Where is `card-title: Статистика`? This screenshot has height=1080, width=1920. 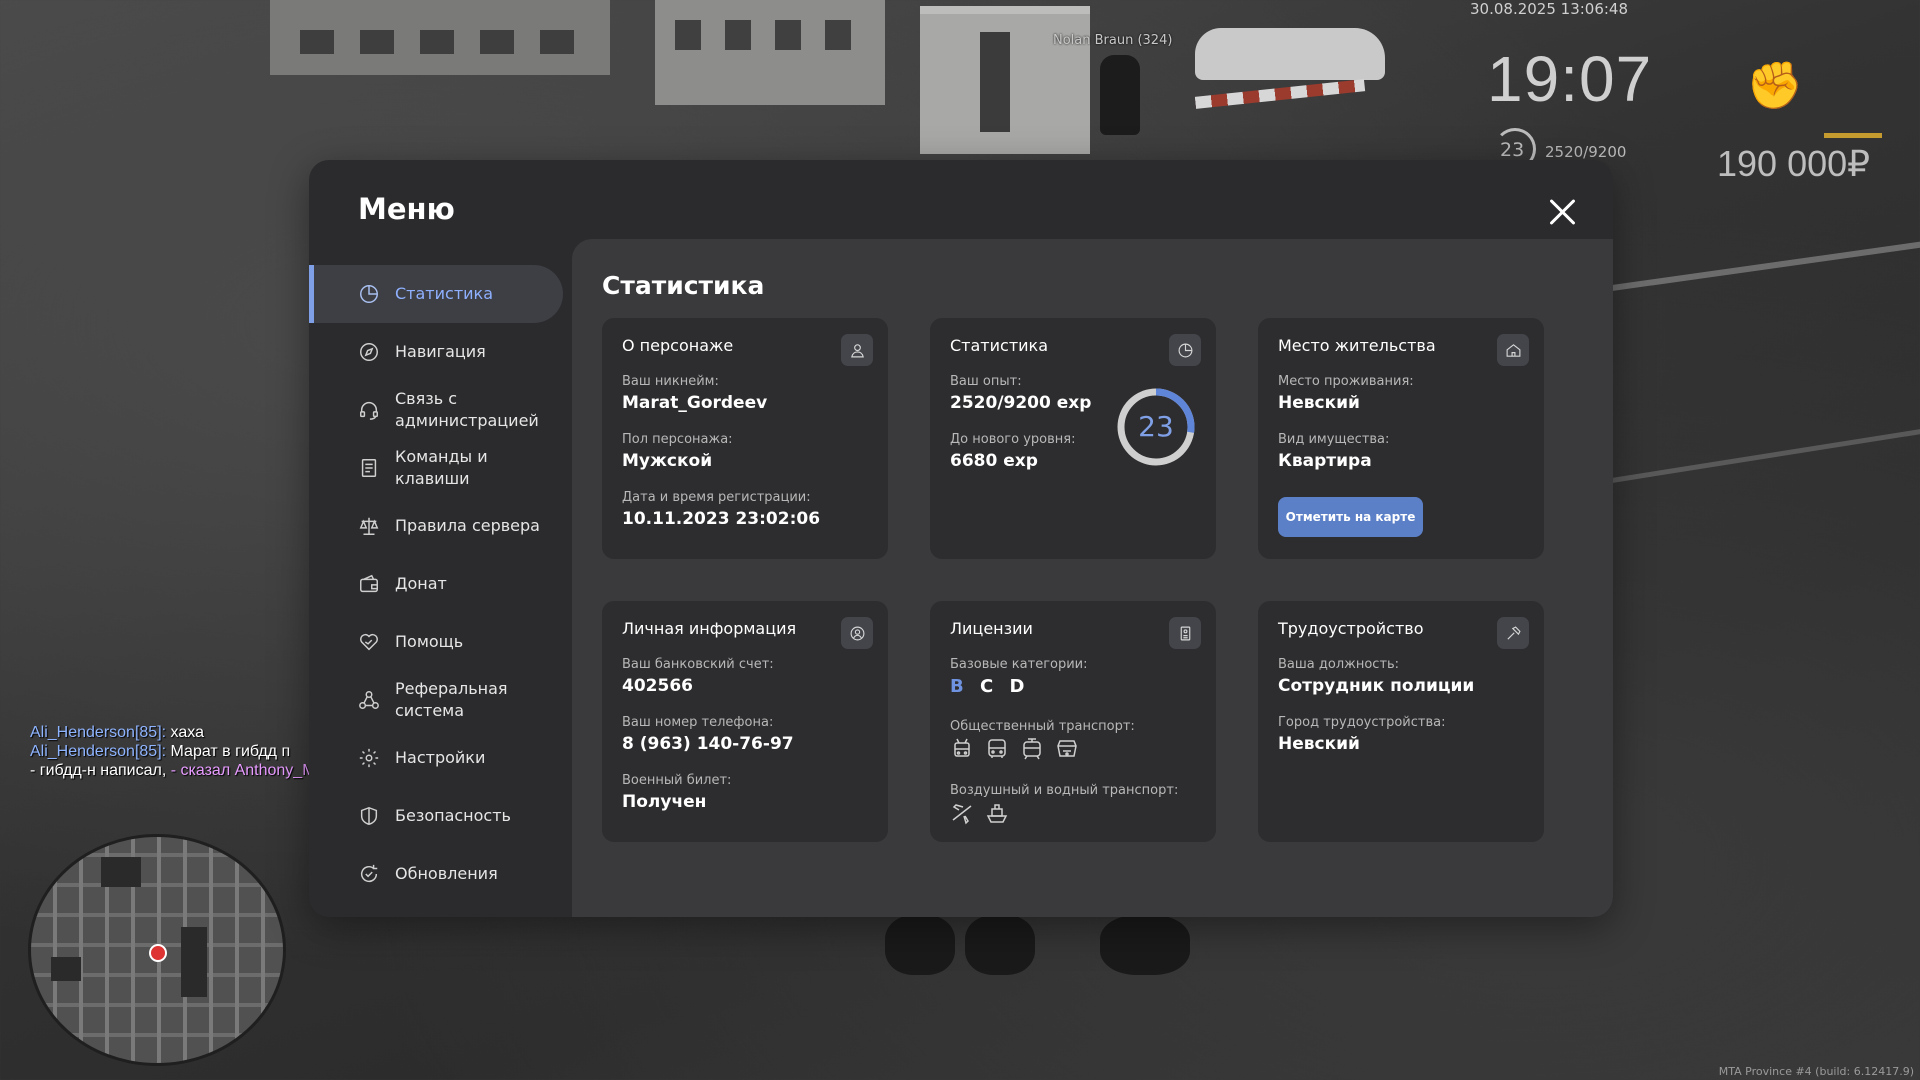
card-title: Статистика is located at coordinates (999, 345).